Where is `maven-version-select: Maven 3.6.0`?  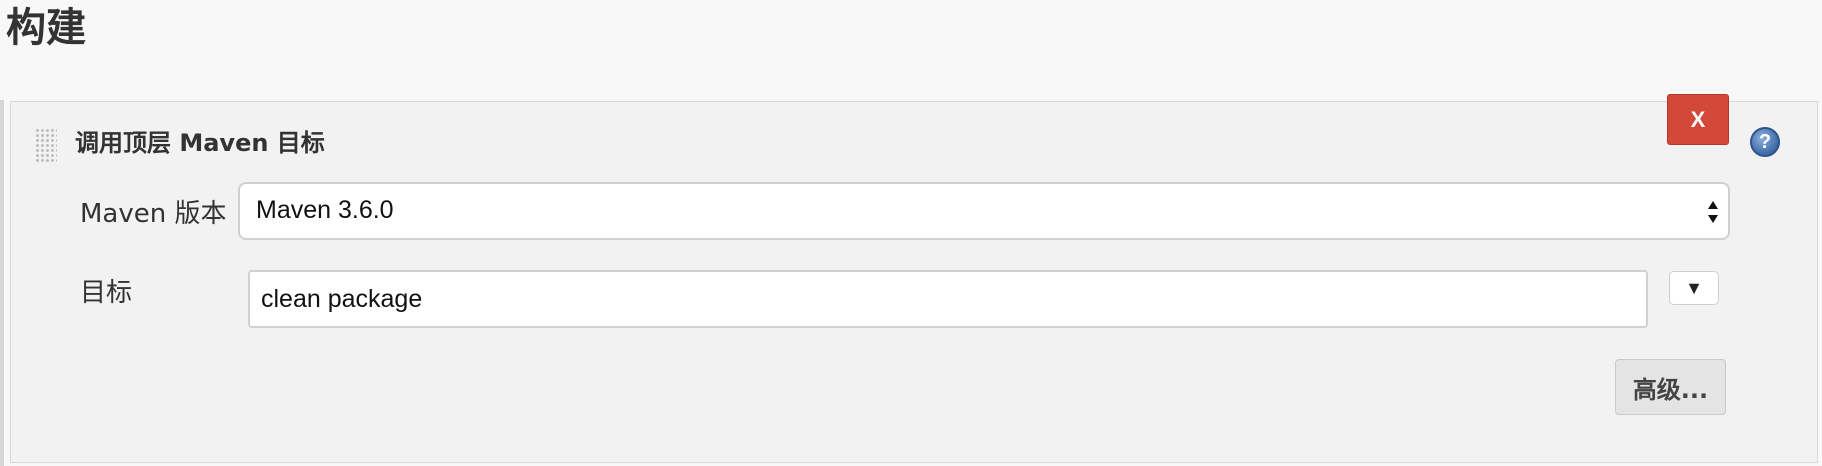
maven-version-select: Maven 3.6.0 is located at coordinates (984, 211).